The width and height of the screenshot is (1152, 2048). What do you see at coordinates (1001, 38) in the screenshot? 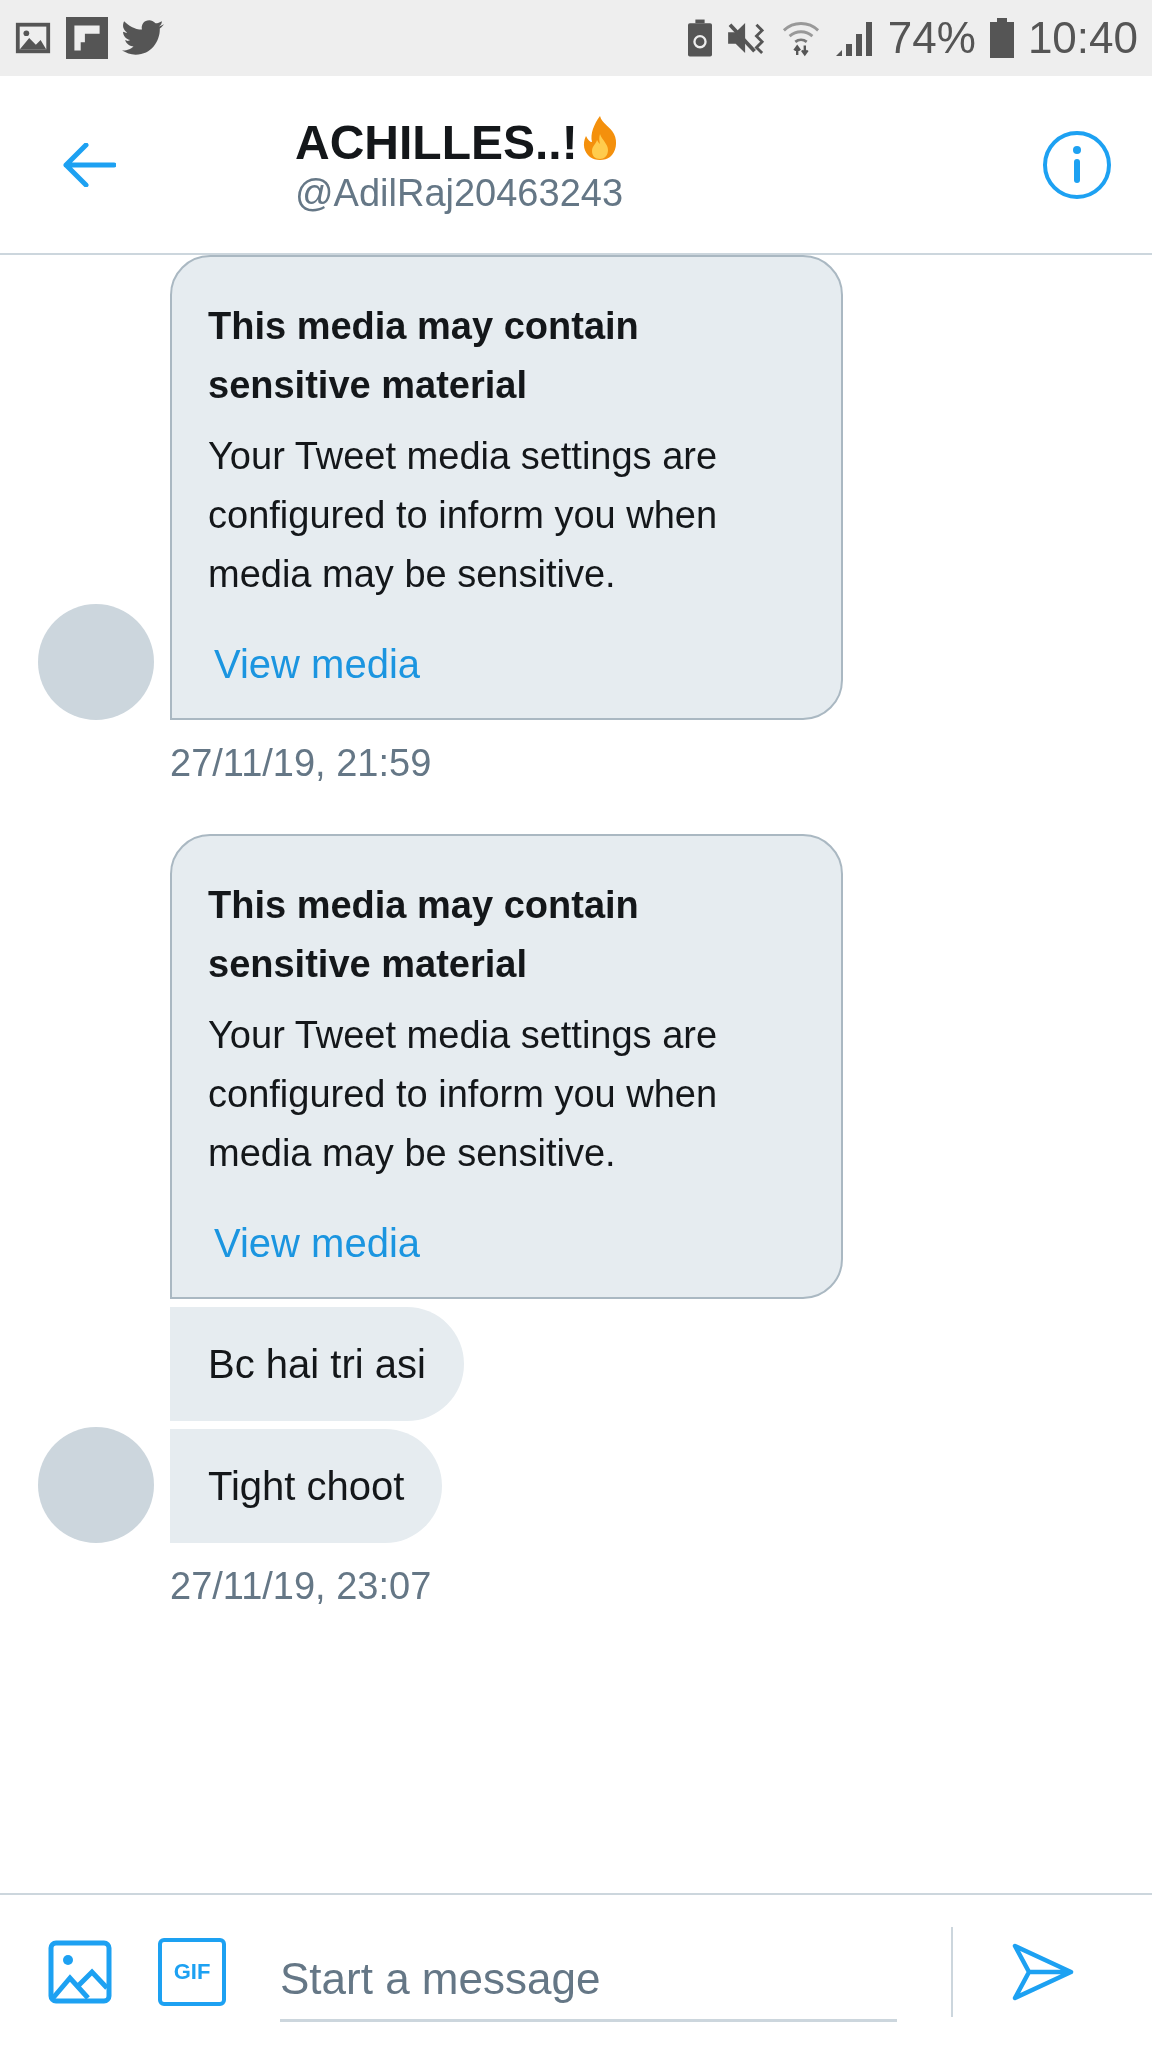
I see `battery-icon` at bounding box center [1001, 38].